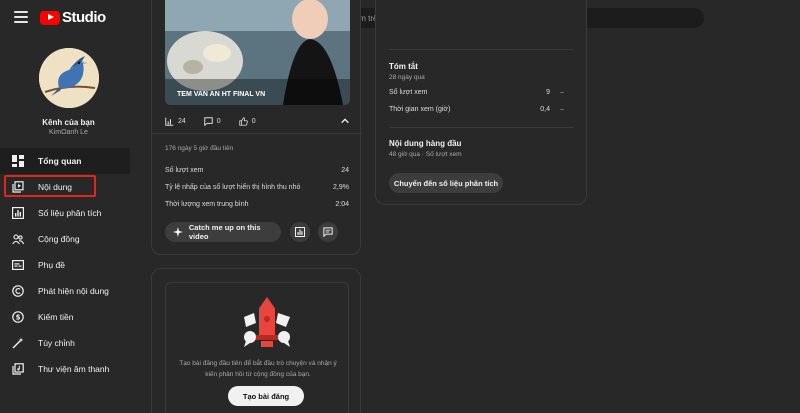 This screenshot has height=413, width=800. Describe the element at coordinates (425, 154) in the screenshot. I see `top-content-subtitle: 48 giờ qua · Số lượt xem` at that location.